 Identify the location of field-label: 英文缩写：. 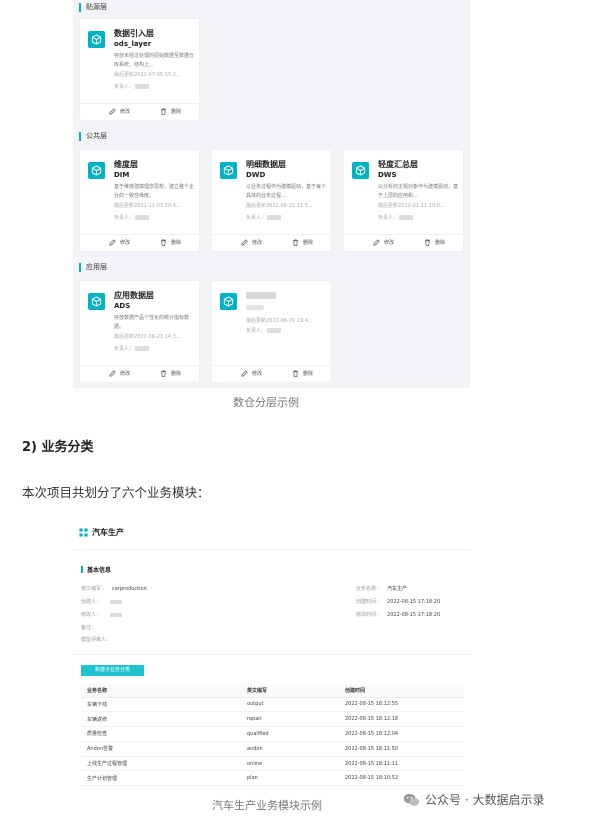
(94, 589).